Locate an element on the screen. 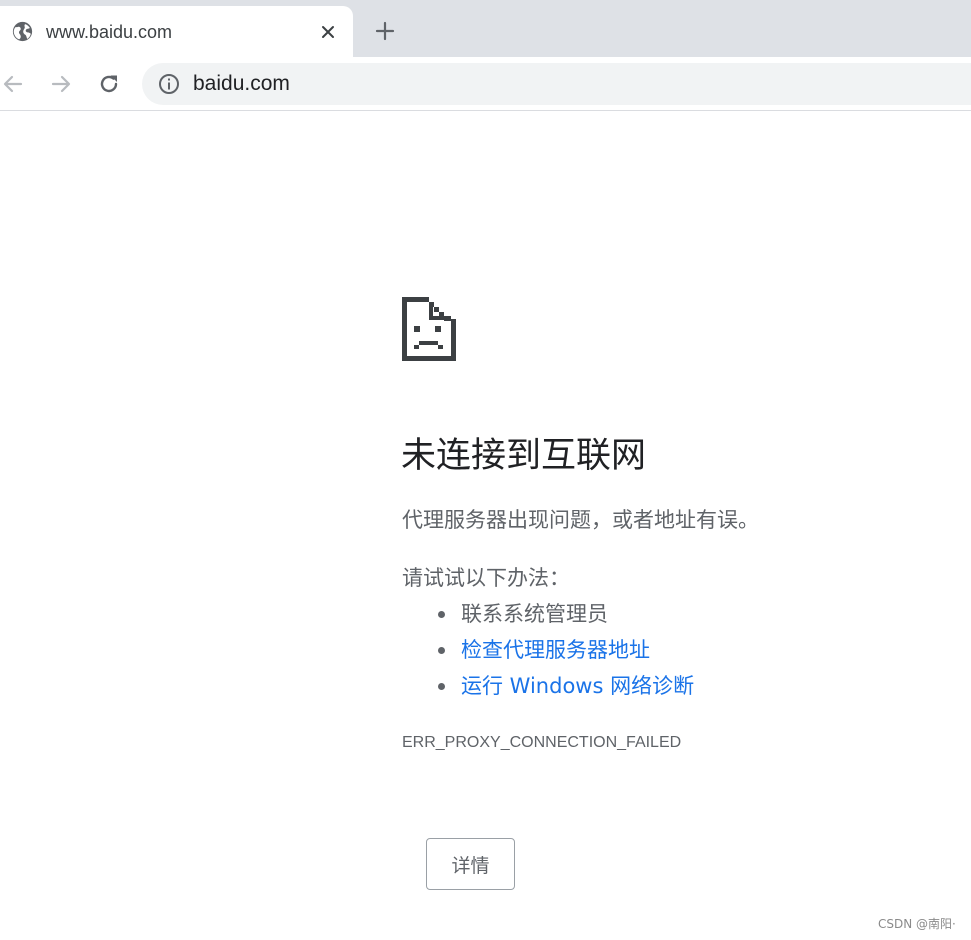 This screenshot has width=971, height=940. sad-document-icon is located at coordinates (429, 329).